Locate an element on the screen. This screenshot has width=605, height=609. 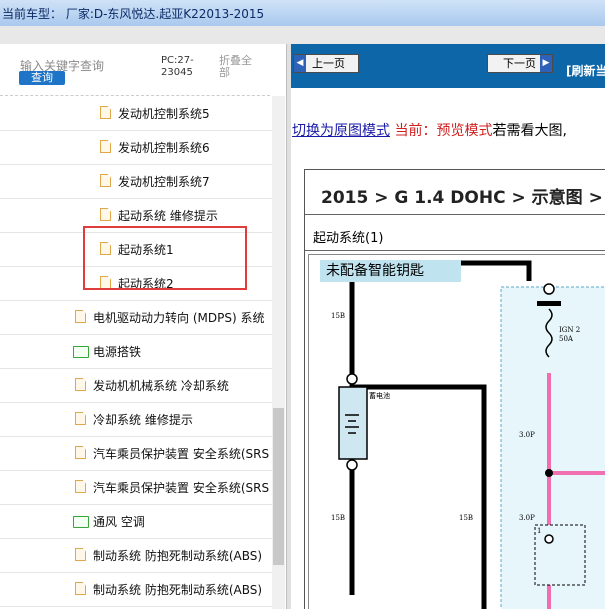
tree-item-engine-ctrl-5: 发动机控制系统5 is located at coordinates (136, 113).